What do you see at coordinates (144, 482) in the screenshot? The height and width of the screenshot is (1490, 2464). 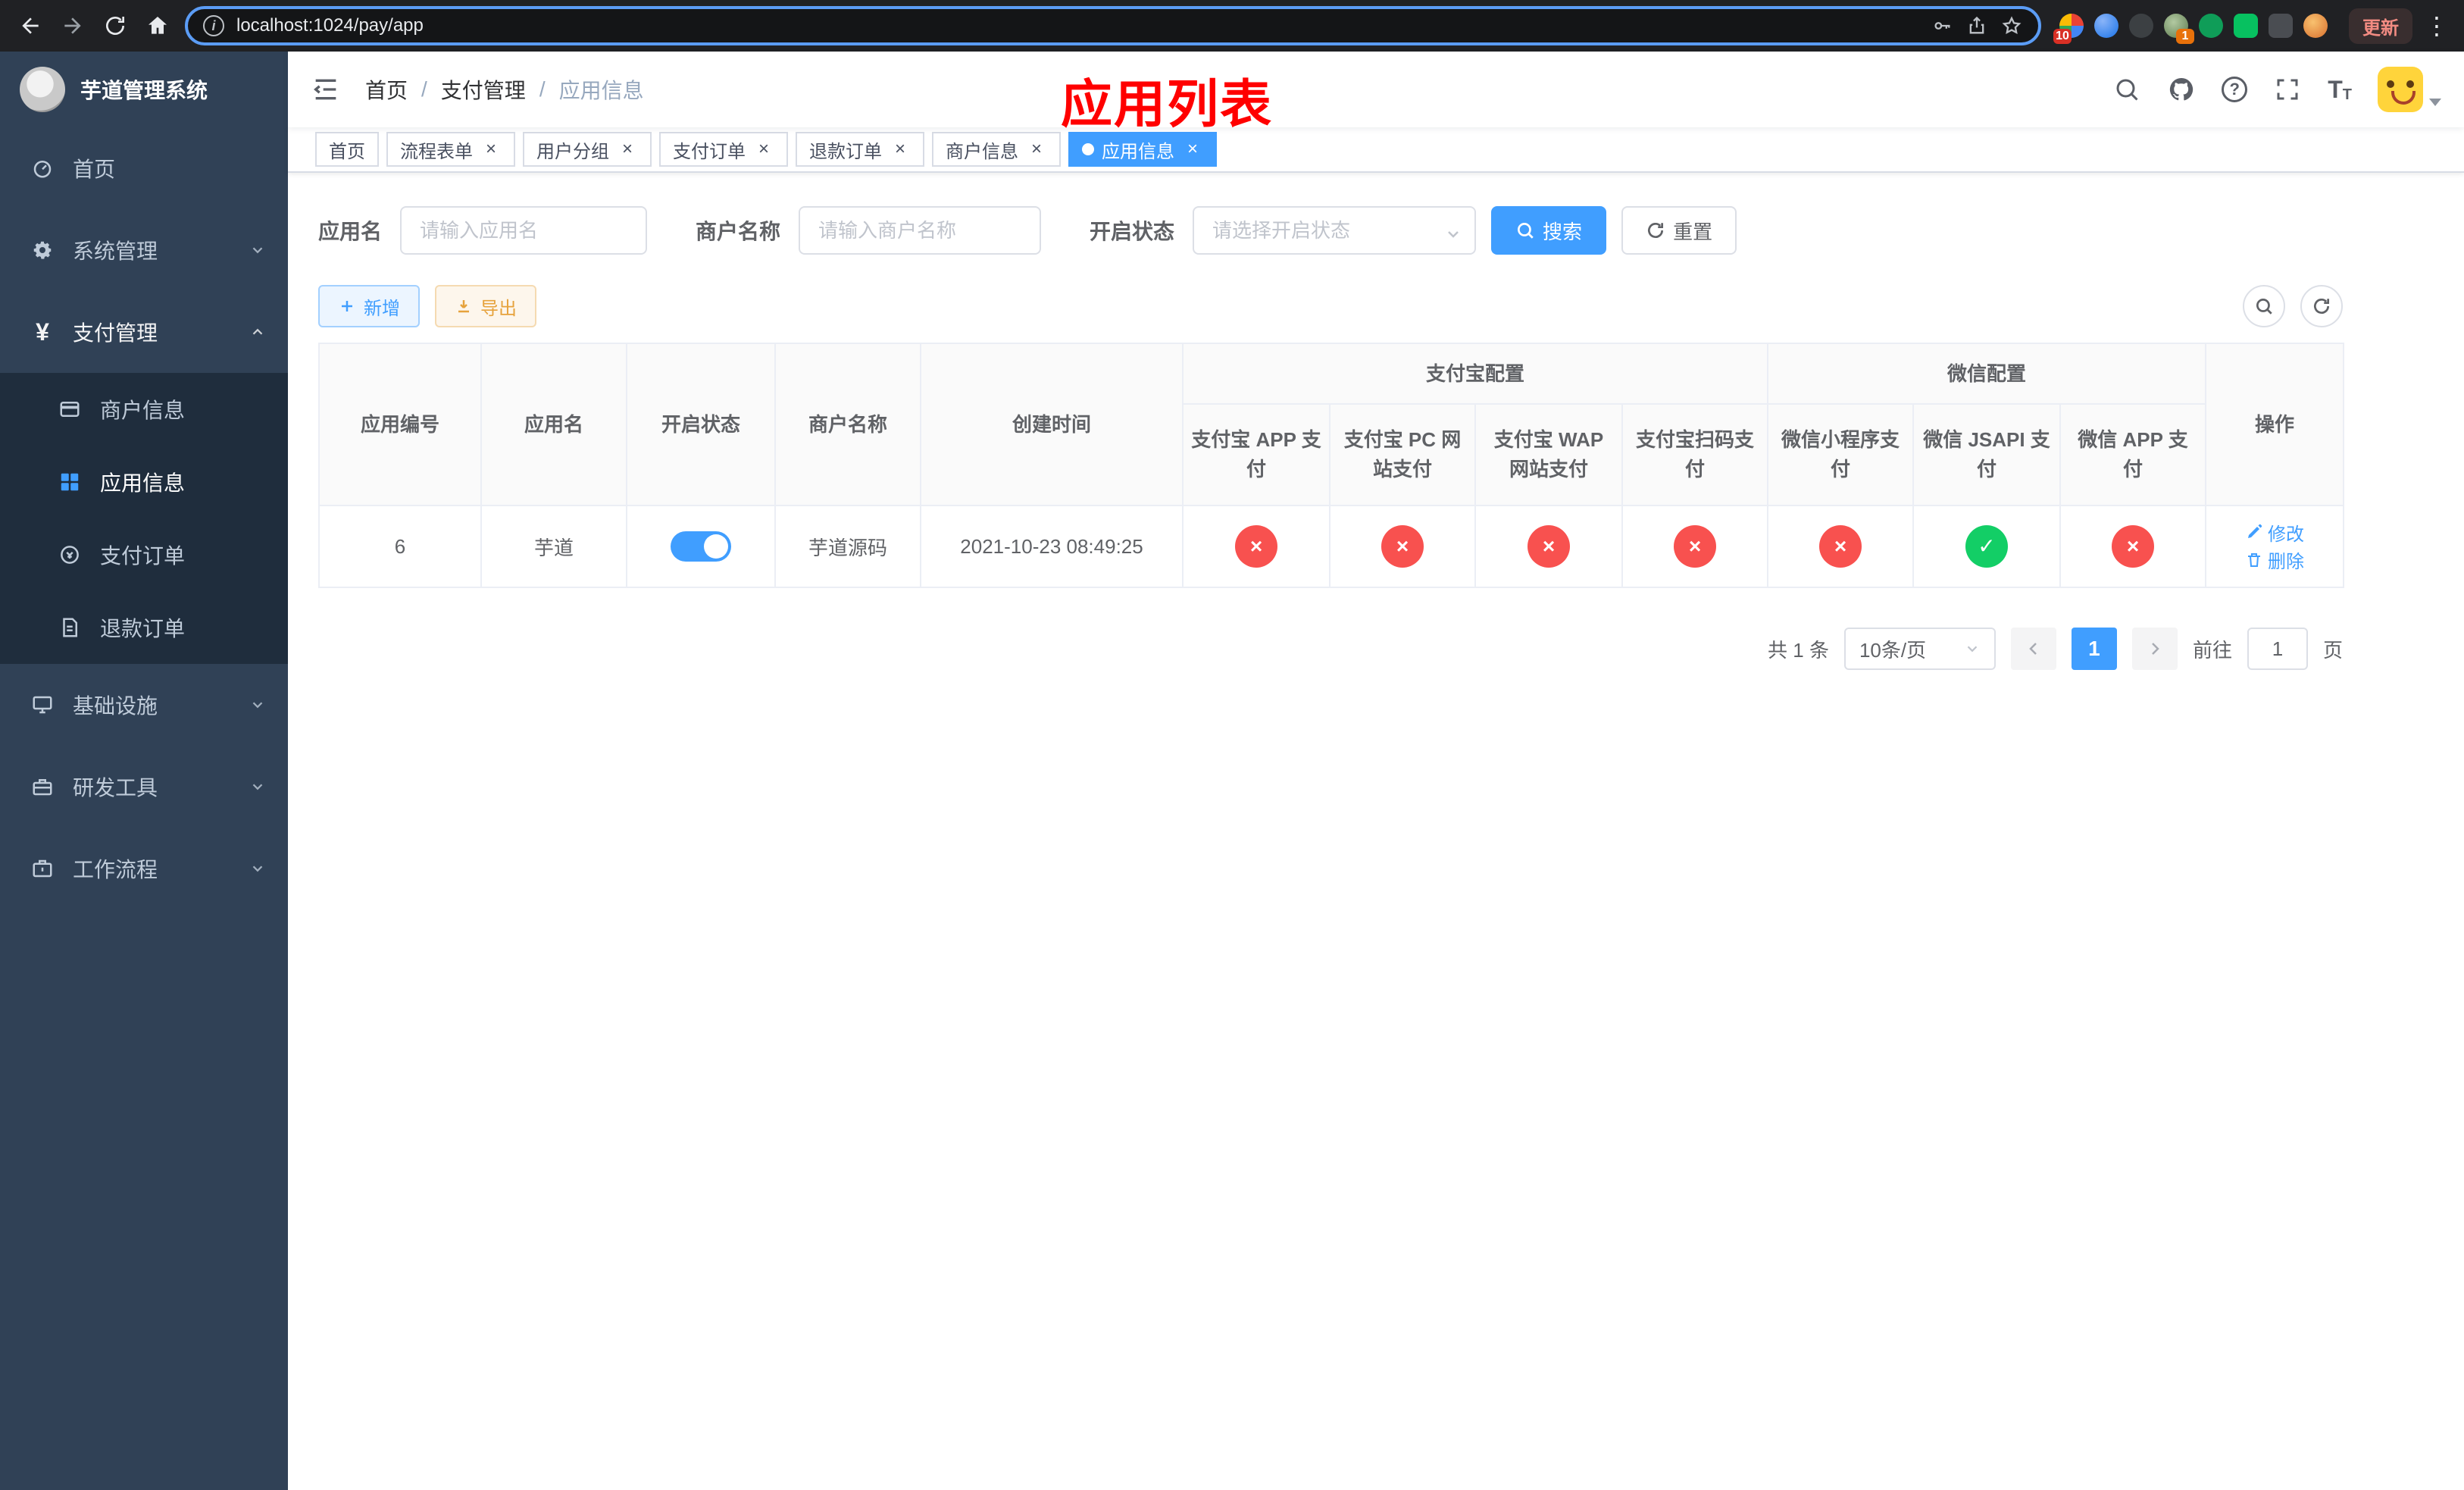 I see `sidebar-item-app-info: 应用信息` at bounding box center [144, 482].